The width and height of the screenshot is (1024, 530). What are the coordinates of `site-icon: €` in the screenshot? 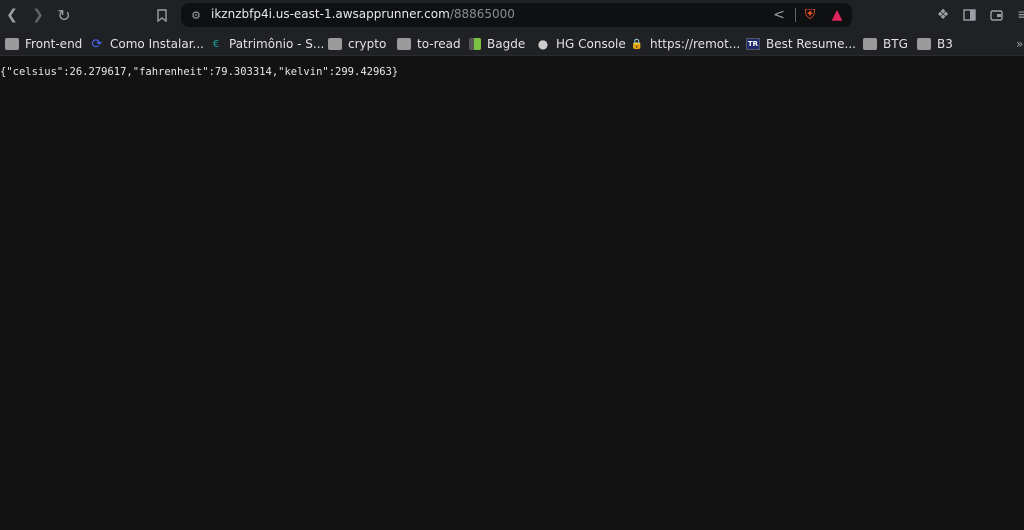 It's located at (216, 44).